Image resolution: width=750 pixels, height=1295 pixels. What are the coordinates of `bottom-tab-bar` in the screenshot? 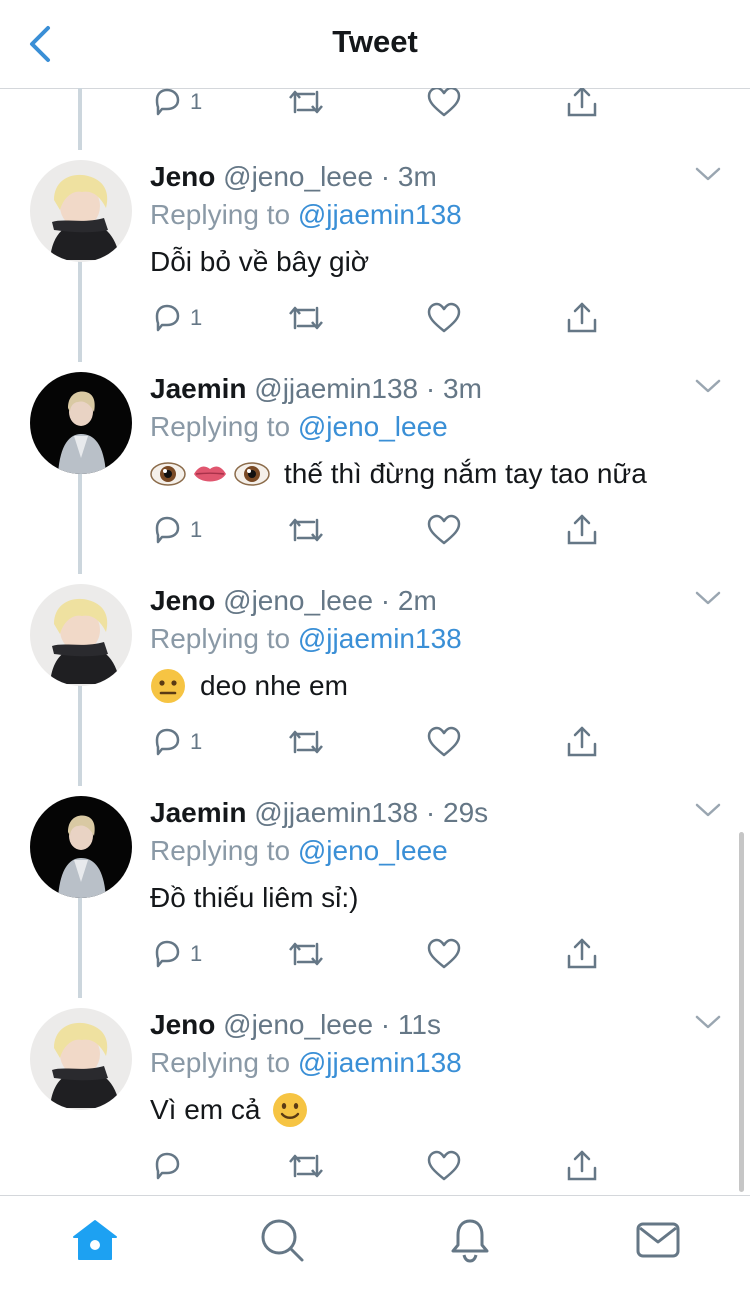 It's located at (375, 1245).